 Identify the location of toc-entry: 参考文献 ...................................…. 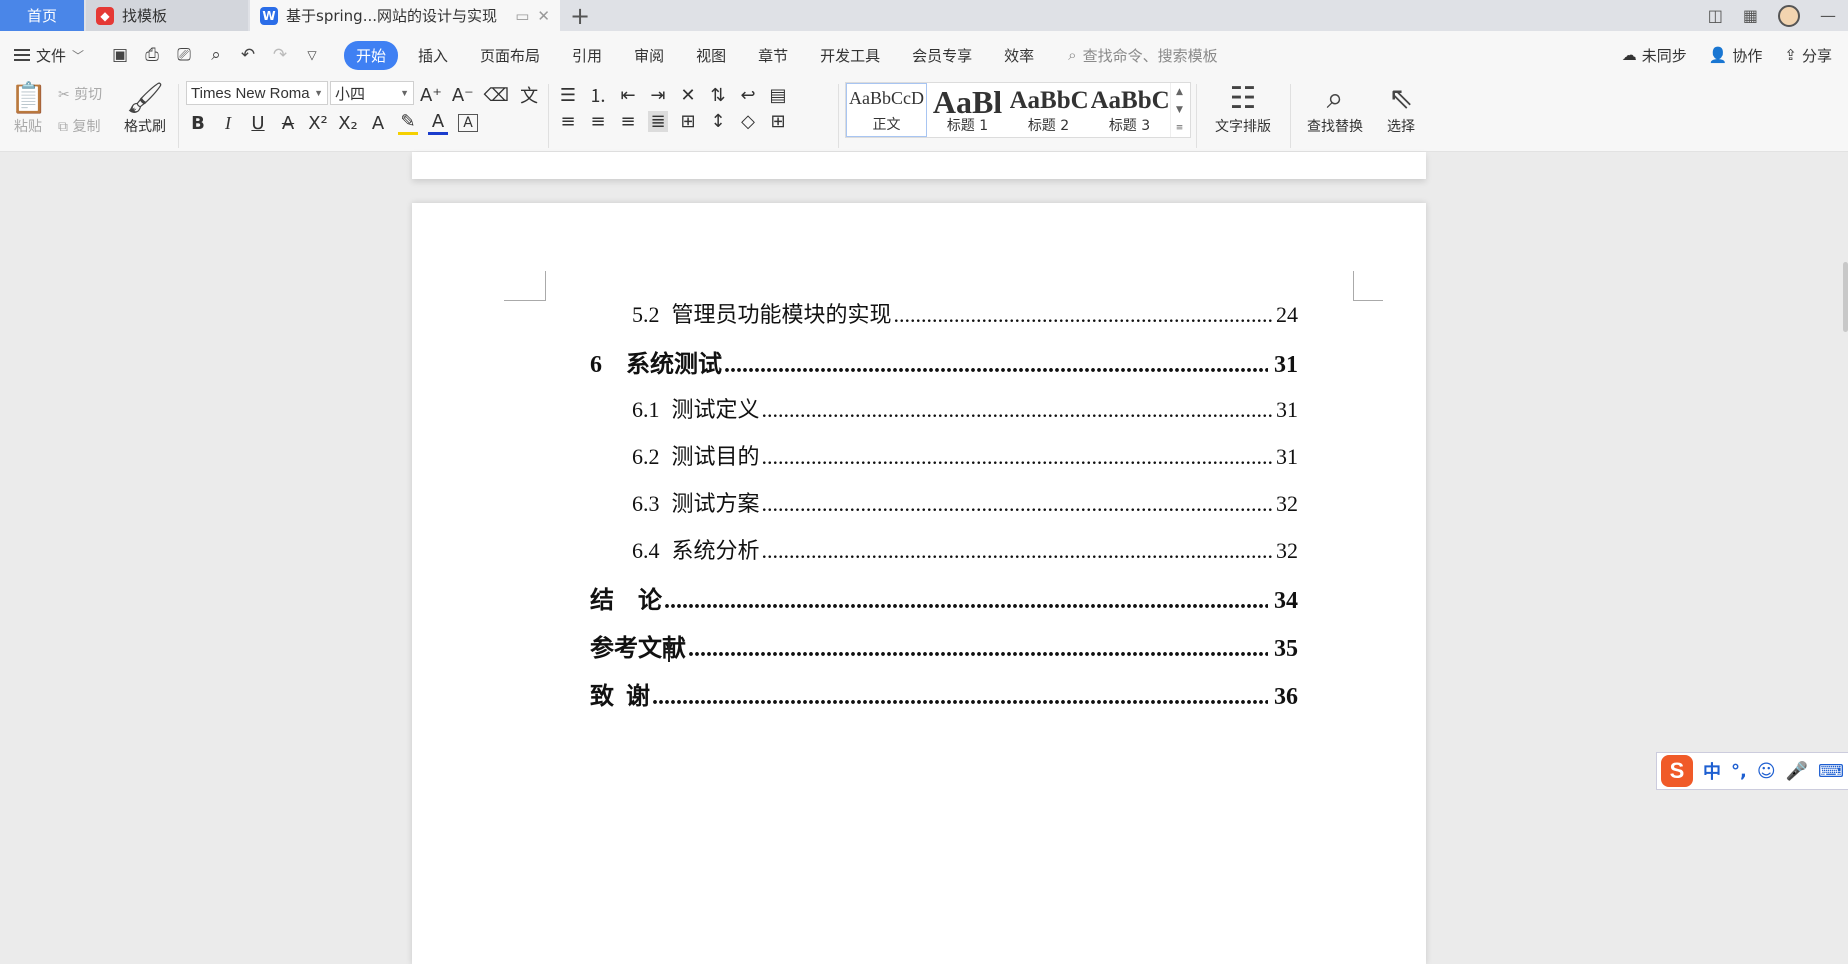
(944, 652).